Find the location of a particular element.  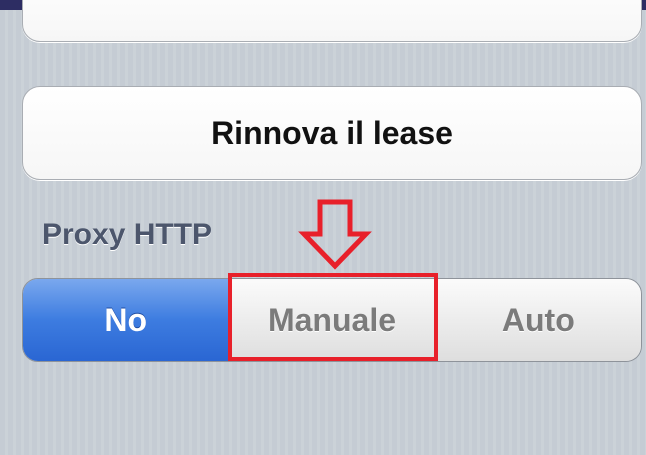

segment-auto: Auto is located at coordinates (537, 320).